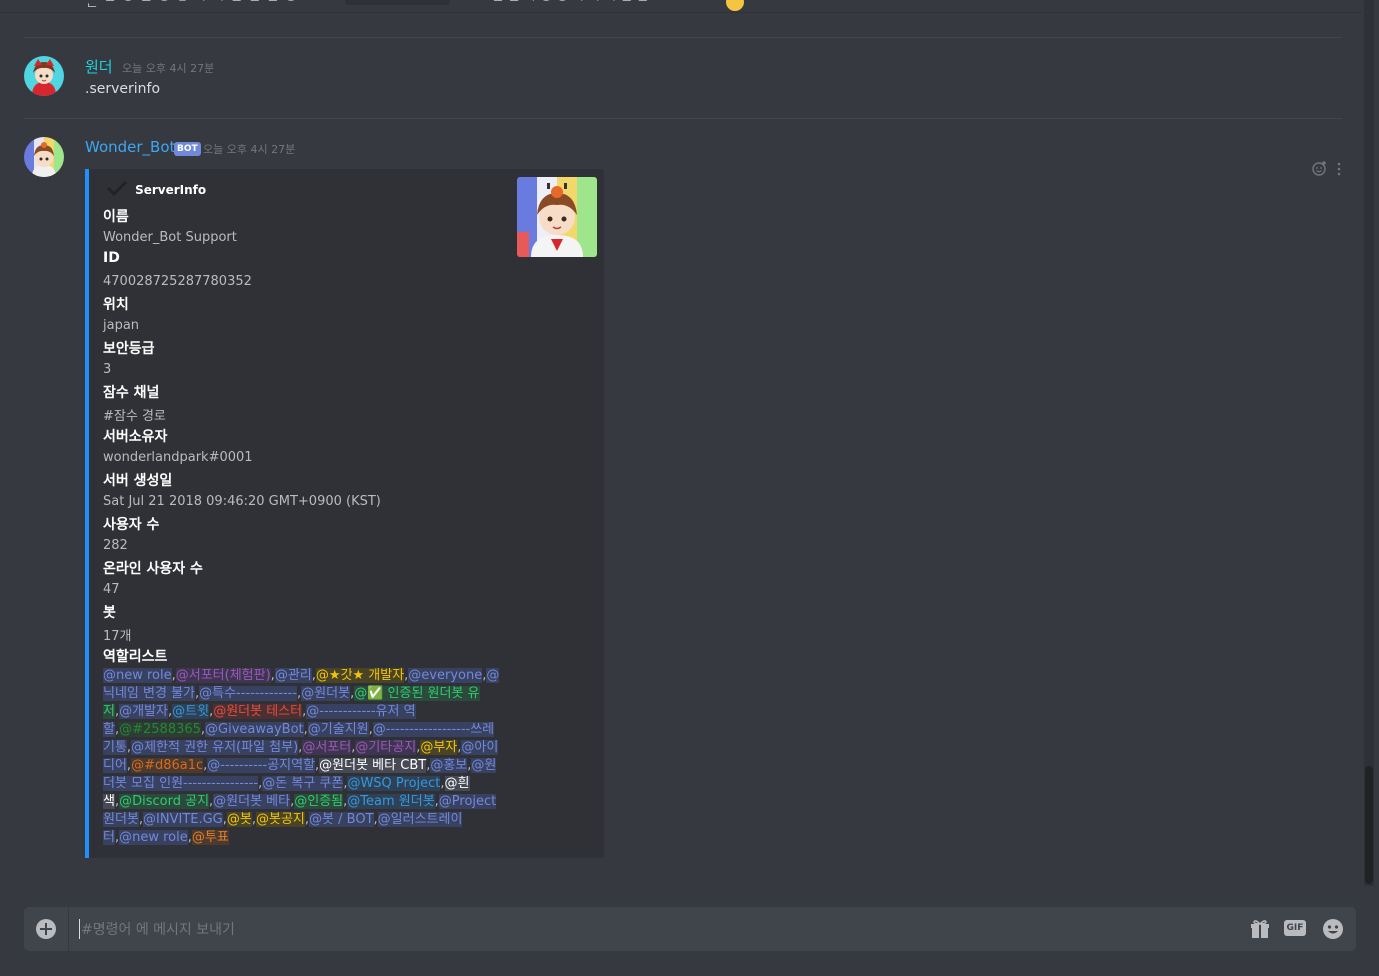 The height and width of the screenshot is (976, 1379). What do you see at coordinates (449, 765) in the screenshot?
I see `role-mention: @홍보` at bounding box center [449, 765].